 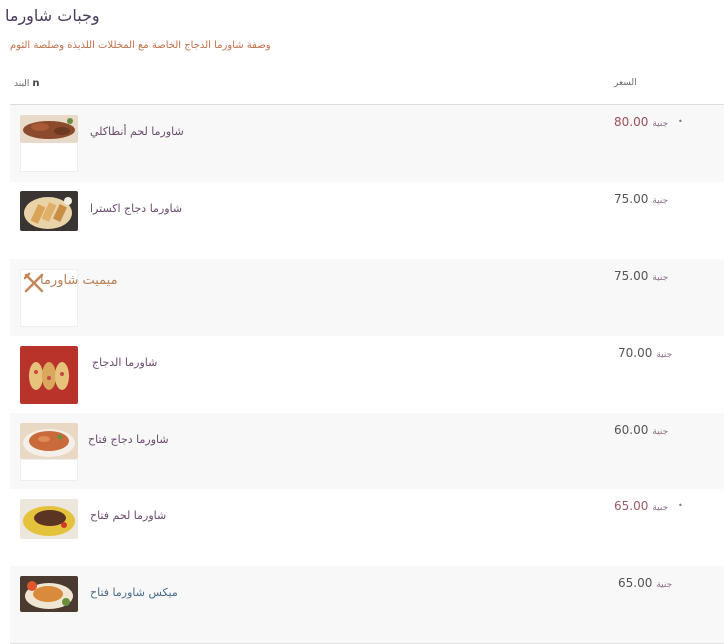 I want to click on item-name: شاورما دجاج فتاح, so click(x=128, y=439).